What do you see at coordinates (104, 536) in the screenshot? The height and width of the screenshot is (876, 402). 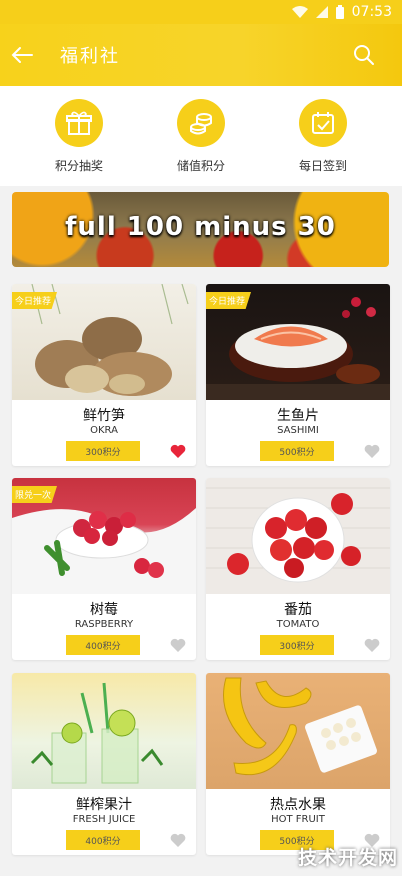 I see `raspberry-image: 限兑一次` at bounding box center [104, 536].